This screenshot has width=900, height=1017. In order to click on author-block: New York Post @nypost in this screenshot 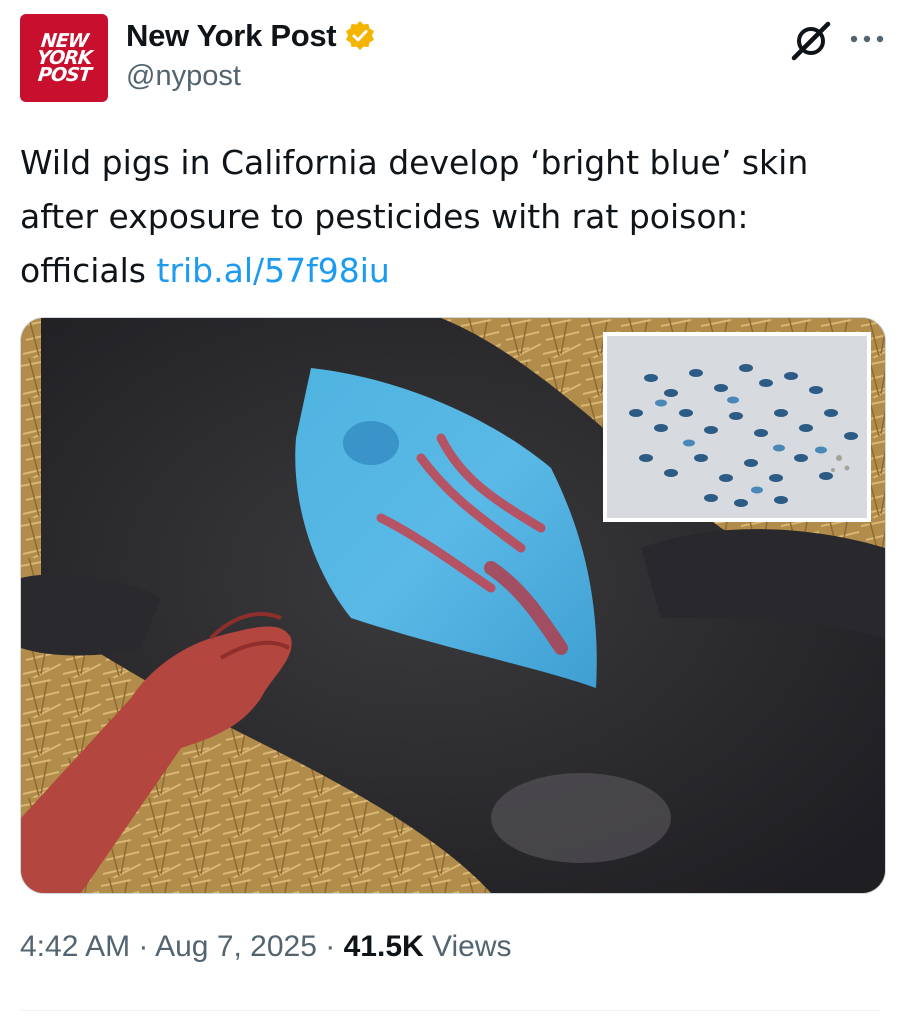, I will do `click(251, 54)`.